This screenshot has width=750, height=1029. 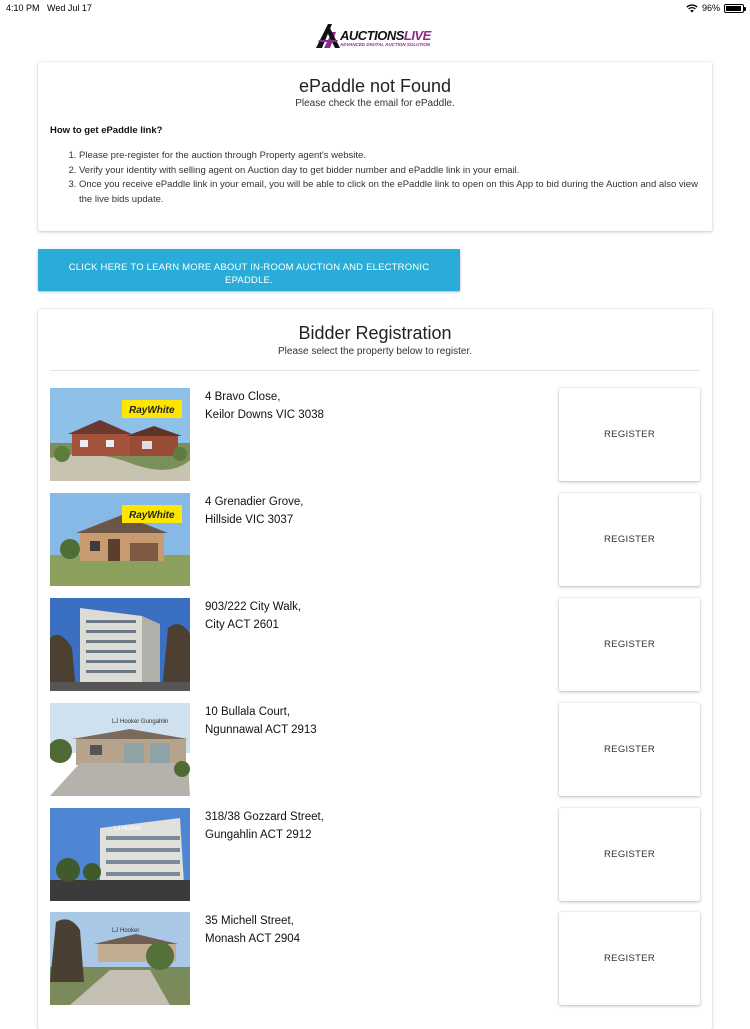 I want to click on property-address: 4 Bravo Close, Keilor Downs VIC 3038, so click(x=264, y=406).